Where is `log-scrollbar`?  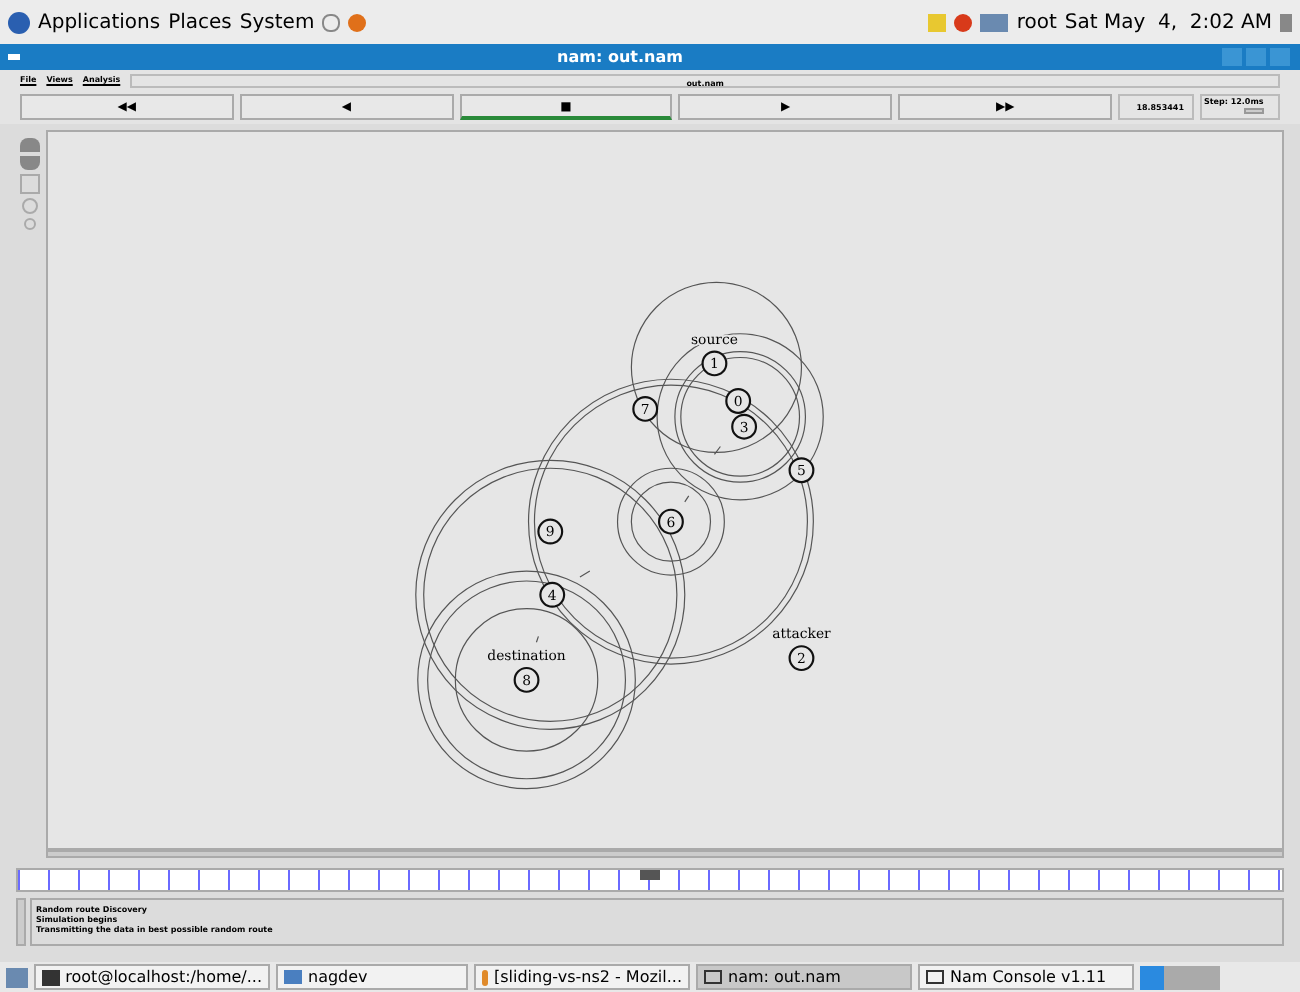
log-scrollbar is located at coordinates (21, 922).